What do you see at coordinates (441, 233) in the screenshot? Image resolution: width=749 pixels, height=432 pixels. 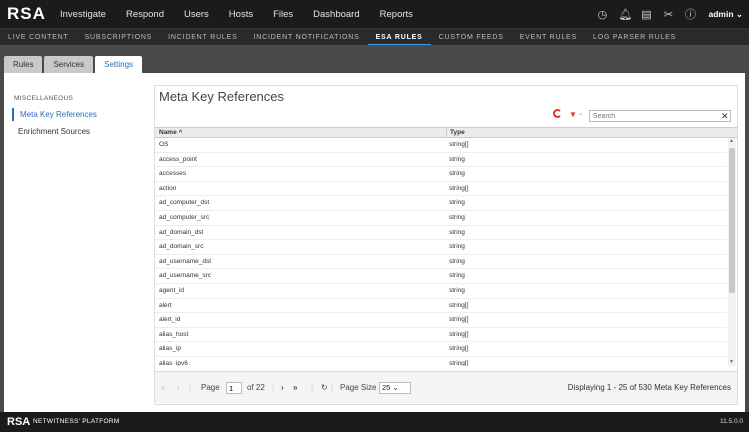 I see `table-row: ad_domain_dst string` at bounding box center [441, 233].